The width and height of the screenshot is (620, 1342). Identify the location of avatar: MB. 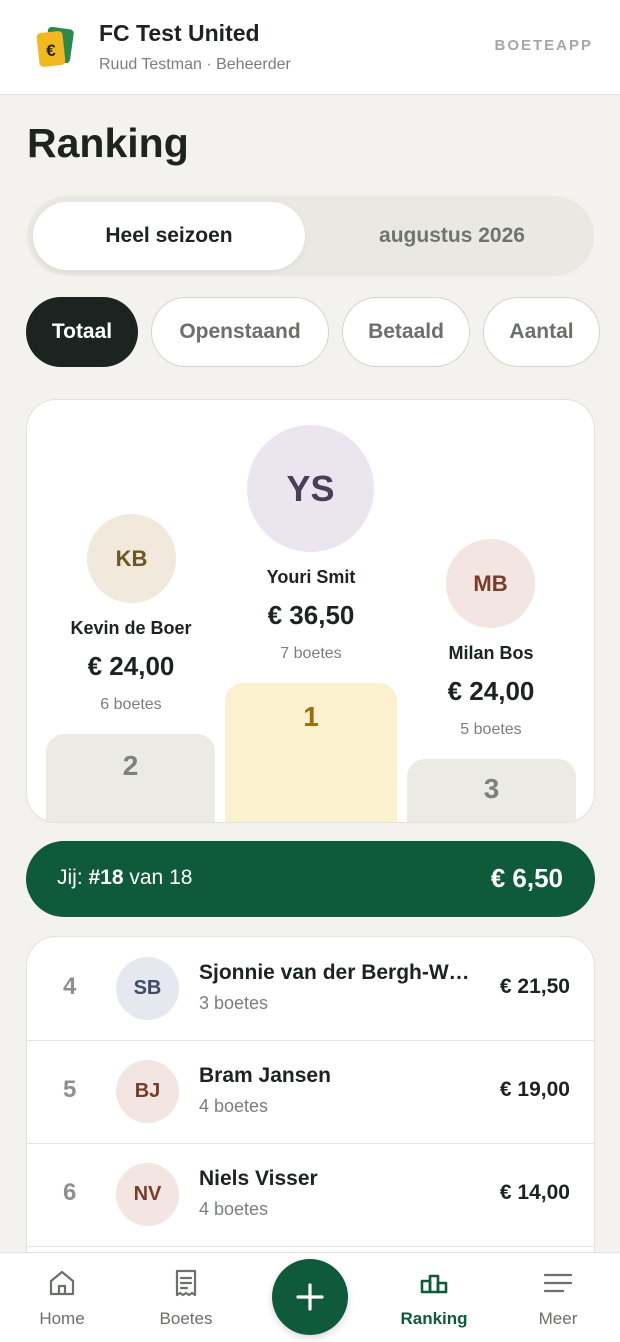
(490, 583).